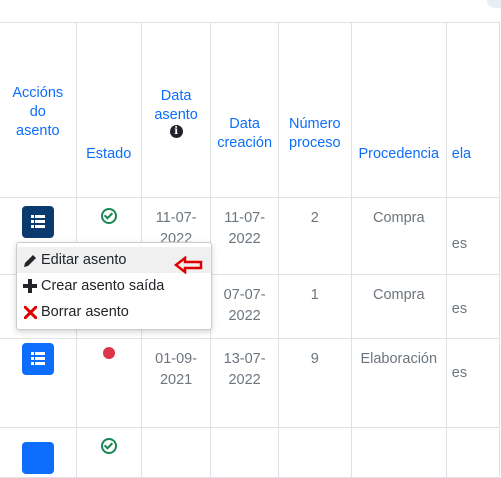 Image resolution: width=501 pixels, height=478 pixels. I want to click on numero-cell: 1, so click(314, 306).